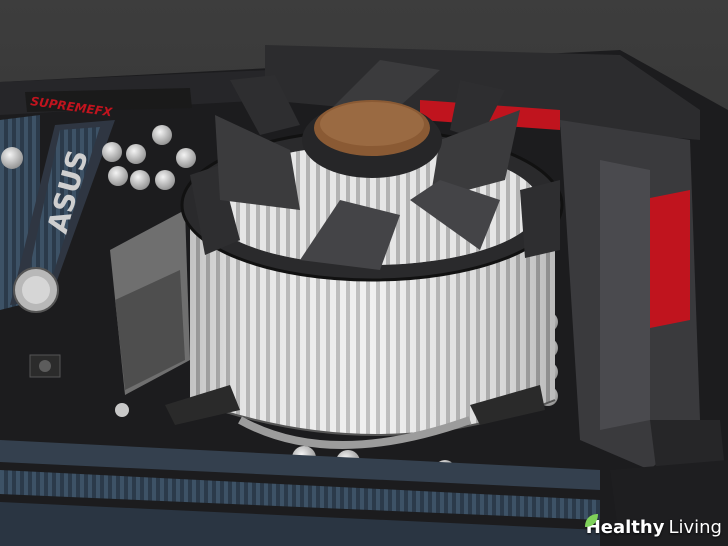 The height and width of the screenshot is (546, 728). I want to click on watermark: Healthy Living, so click(652, 527).